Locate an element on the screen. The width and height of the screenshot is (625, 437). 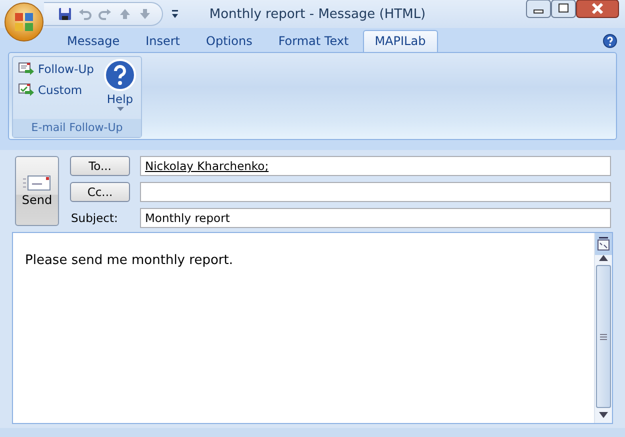
envelope-check-icon is located at coordinates (26, 89).